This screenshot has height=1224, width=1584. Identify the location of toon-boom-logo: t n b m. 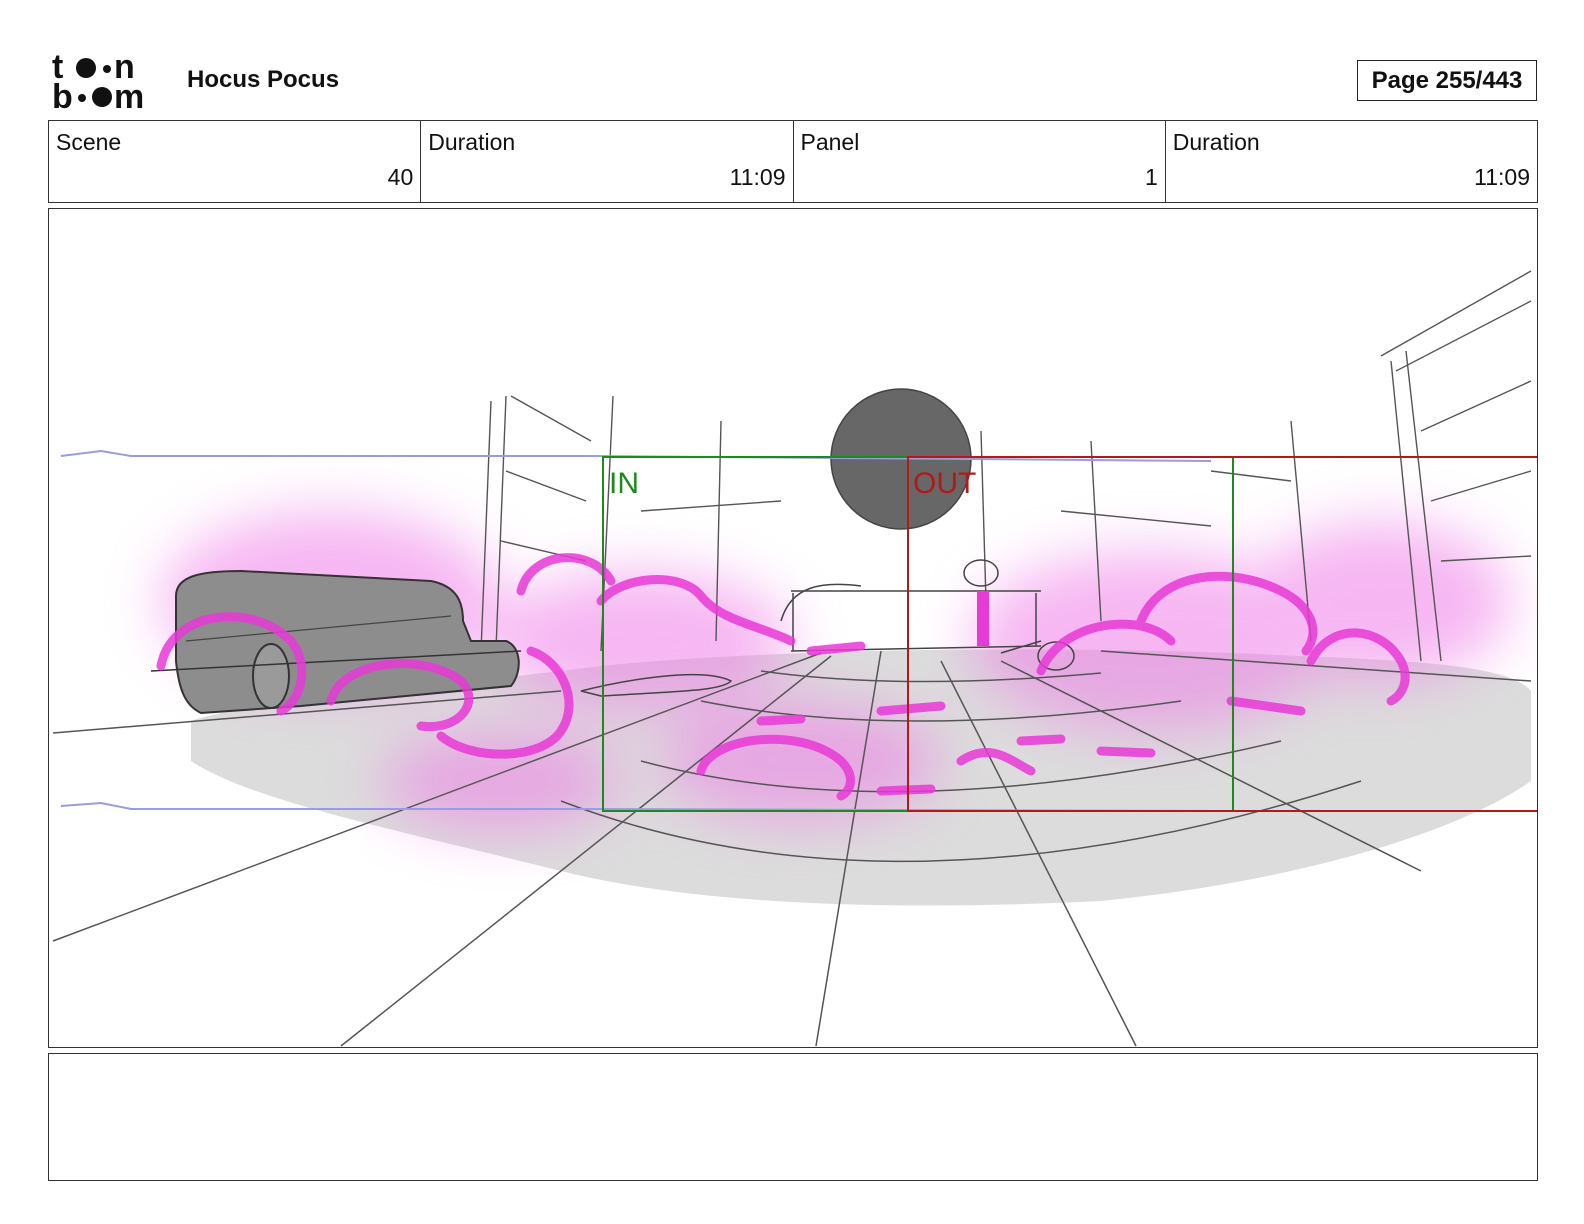
(107, 82).